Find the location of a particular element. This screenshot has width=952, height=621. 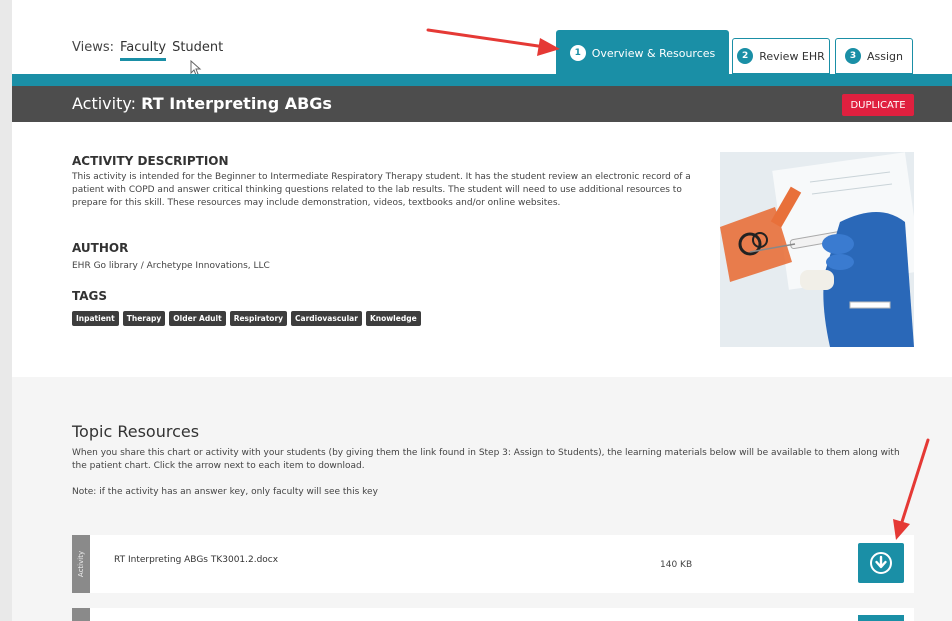

resource-filesize: 140 KB is located at coordinates (676, 565).